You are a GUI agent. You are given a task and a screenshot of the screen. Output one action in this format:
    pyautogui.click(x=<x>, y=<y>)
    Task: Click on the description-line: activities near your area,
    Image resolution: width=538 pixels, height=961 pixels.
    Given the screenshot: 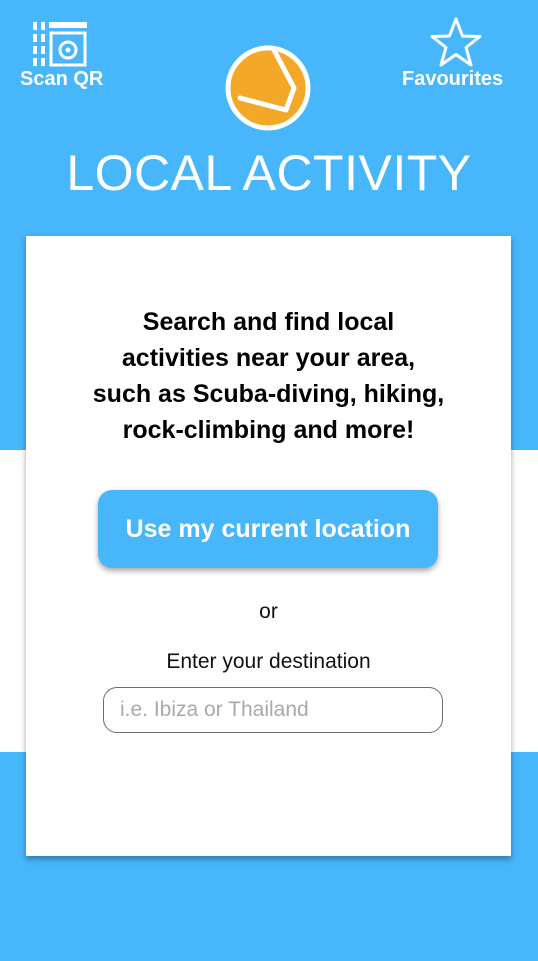 What is the action you would take?
    pyautogui.click(x=268, y=358)
    